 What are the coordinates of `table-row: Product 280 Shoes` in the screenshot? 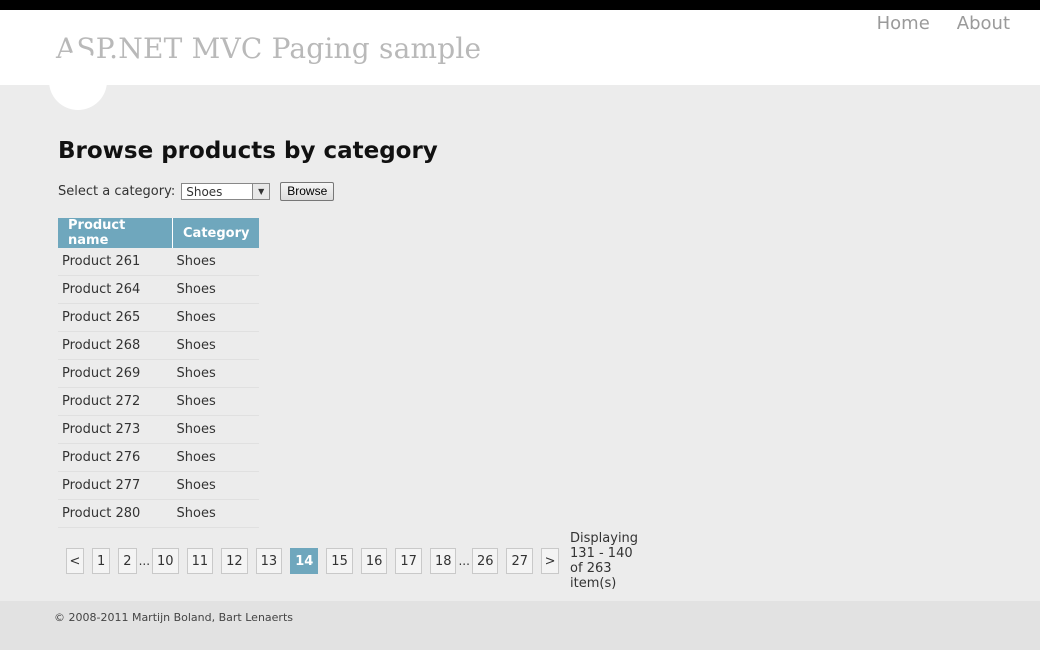 It's located at (159, 513).